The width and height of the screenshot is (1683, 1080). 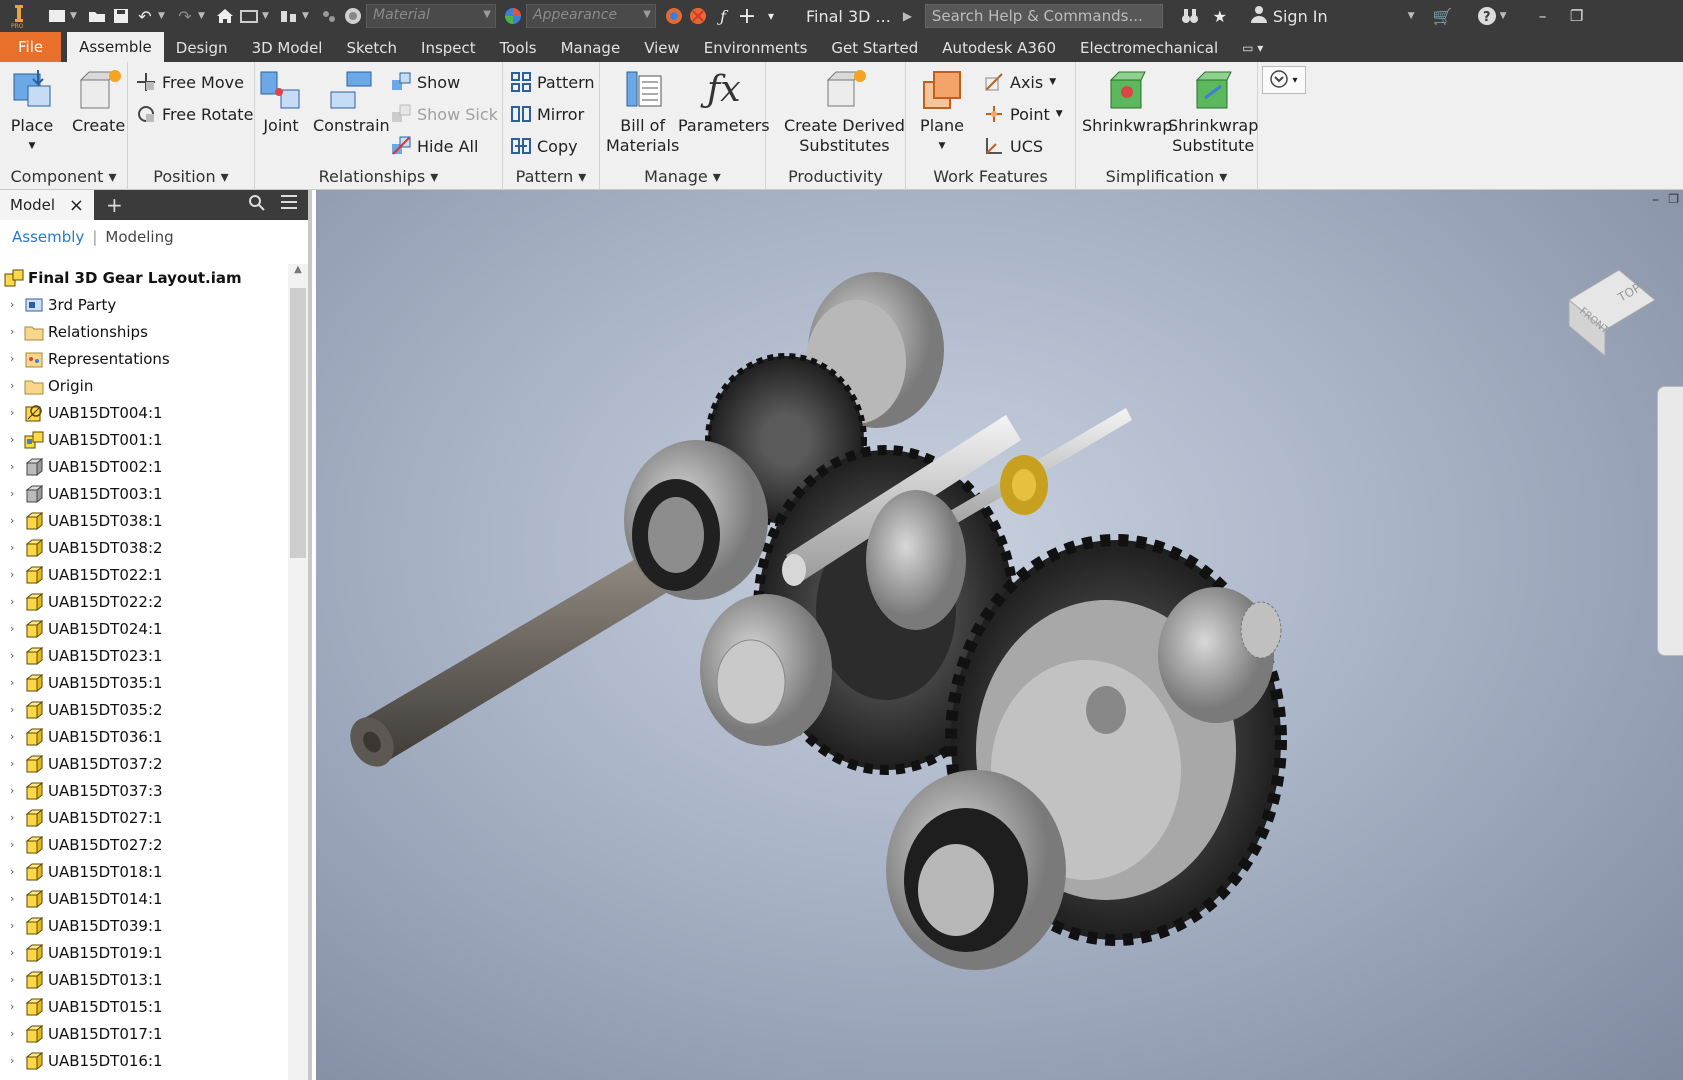 What do you see at coordinates (1013, 146) in the screenshot?
I see `ucs-button: UCS` at bounding box center [1013, 146].